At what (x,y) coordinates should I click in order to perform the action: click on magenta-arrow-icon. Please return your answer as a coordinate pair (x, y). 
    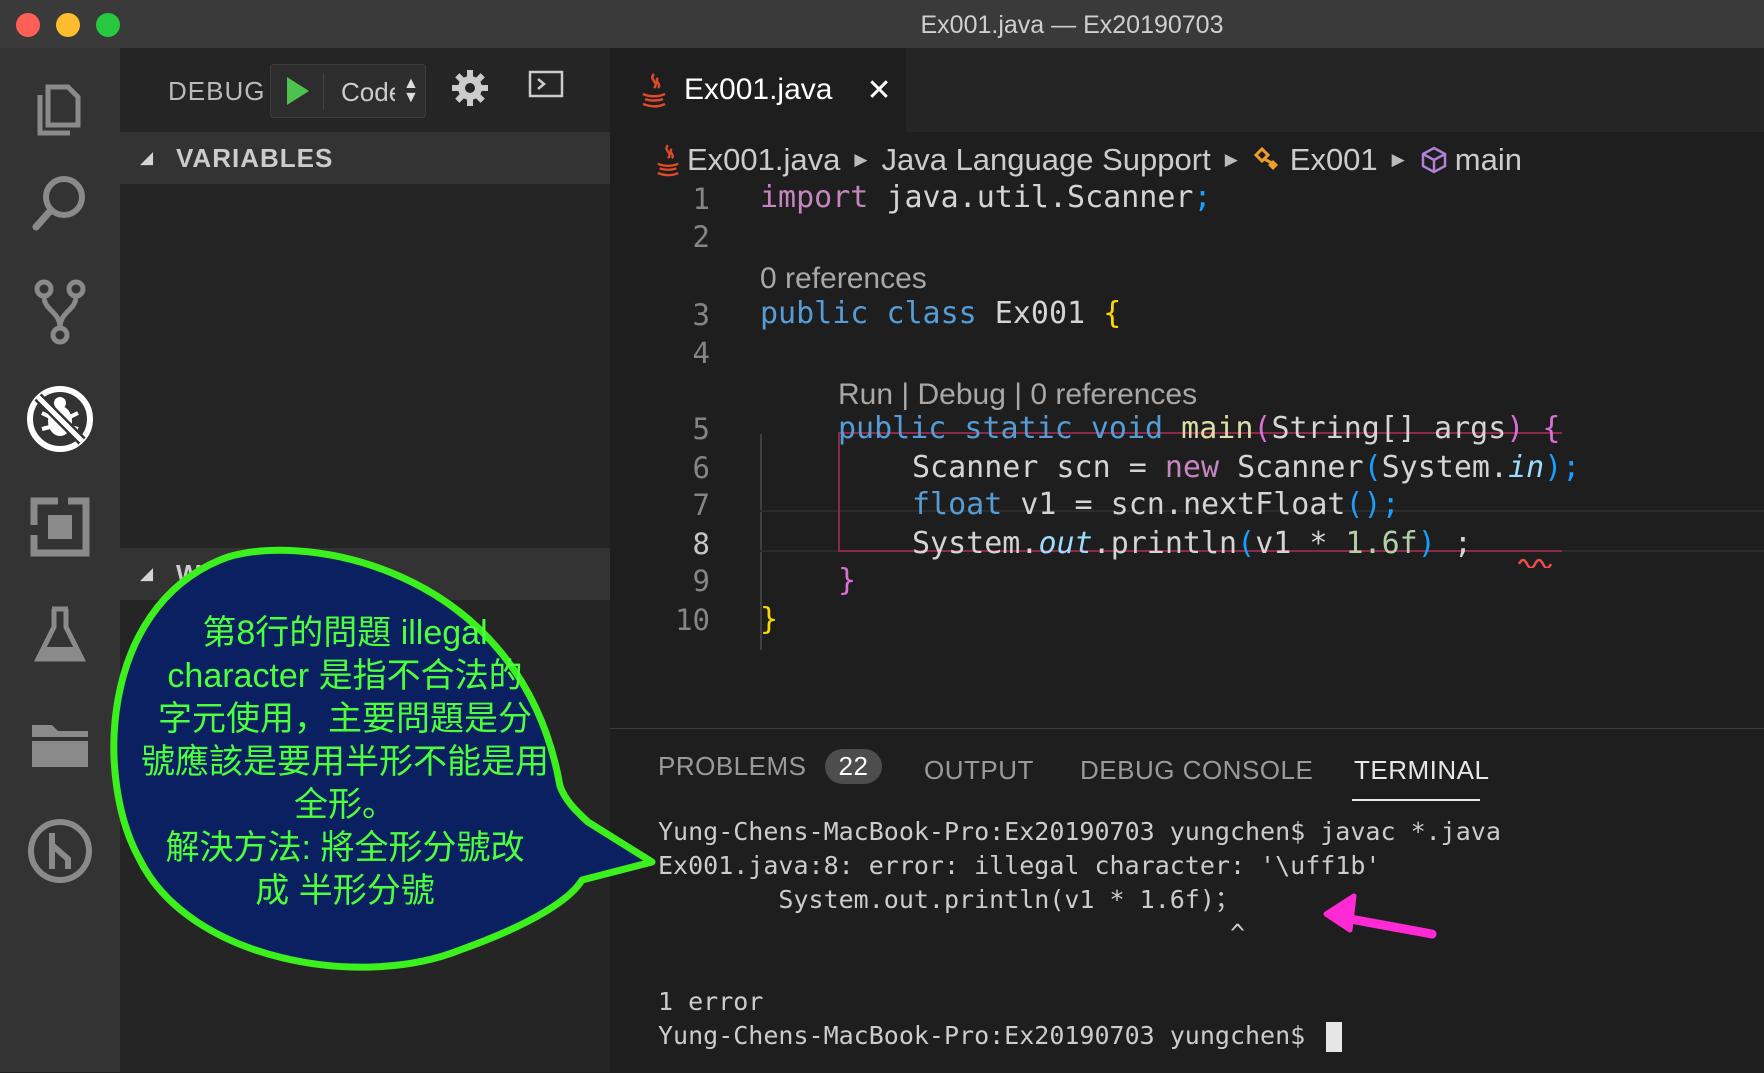
    Looking at the image, I should click on (1380, 916).